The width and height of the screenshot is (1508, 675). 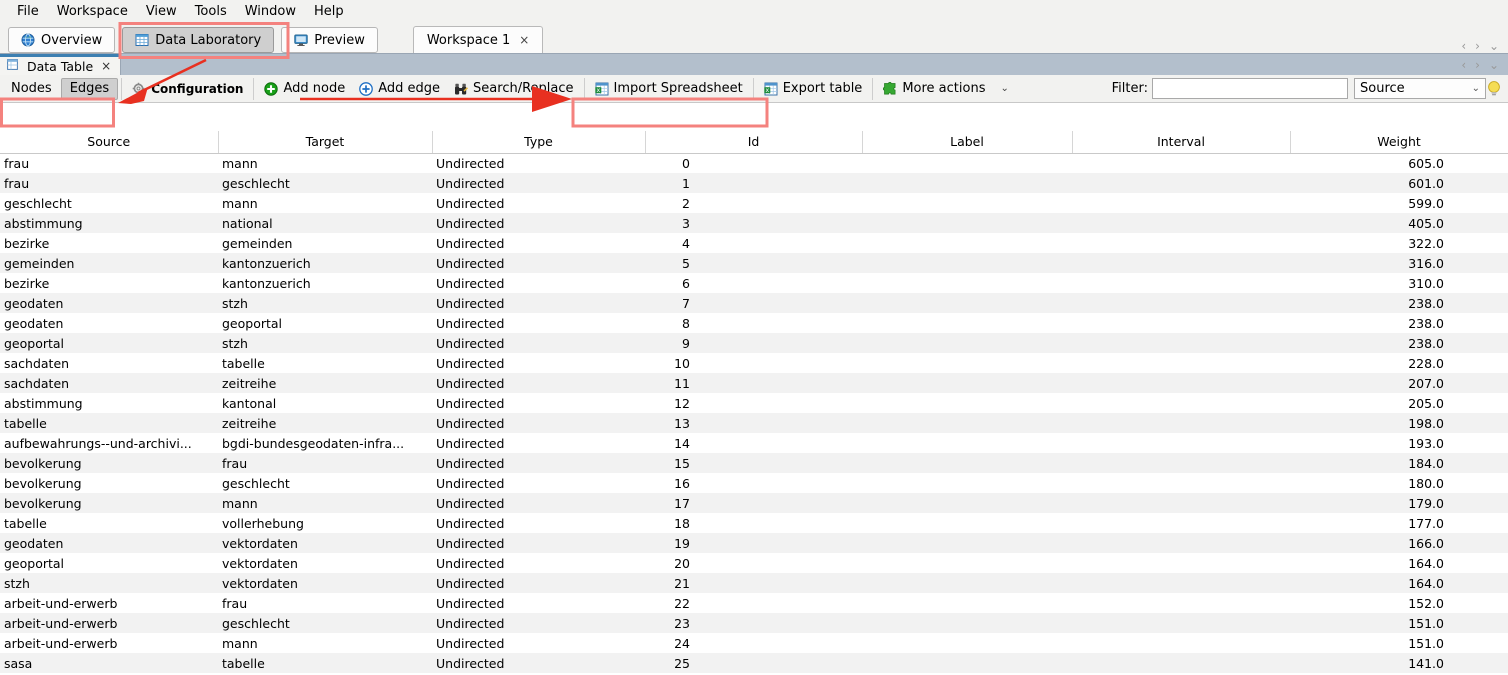 What do you see at coordinates (325, 583) in the screenshot?
I see `cell-target: vektordaten` at bounding box center [325, 583].